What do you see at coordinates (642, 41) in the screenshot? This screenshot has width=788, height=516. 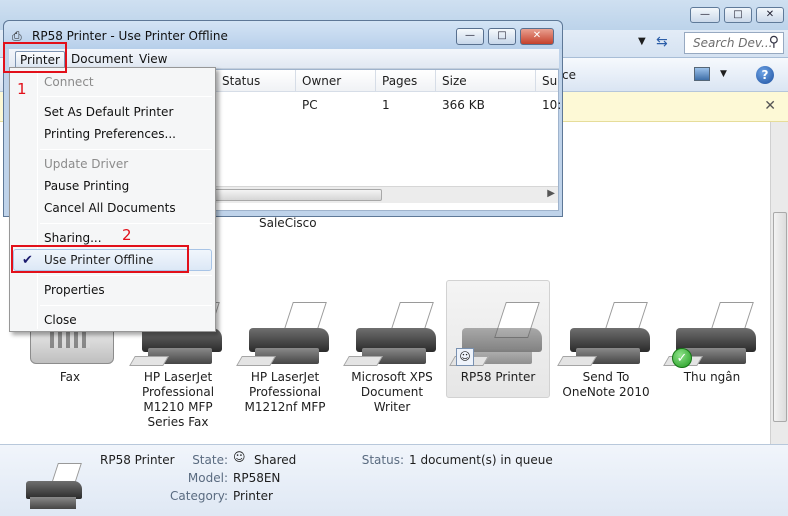 I see `address-dropdown-icon: ▼` at bounding box center [642, 41].